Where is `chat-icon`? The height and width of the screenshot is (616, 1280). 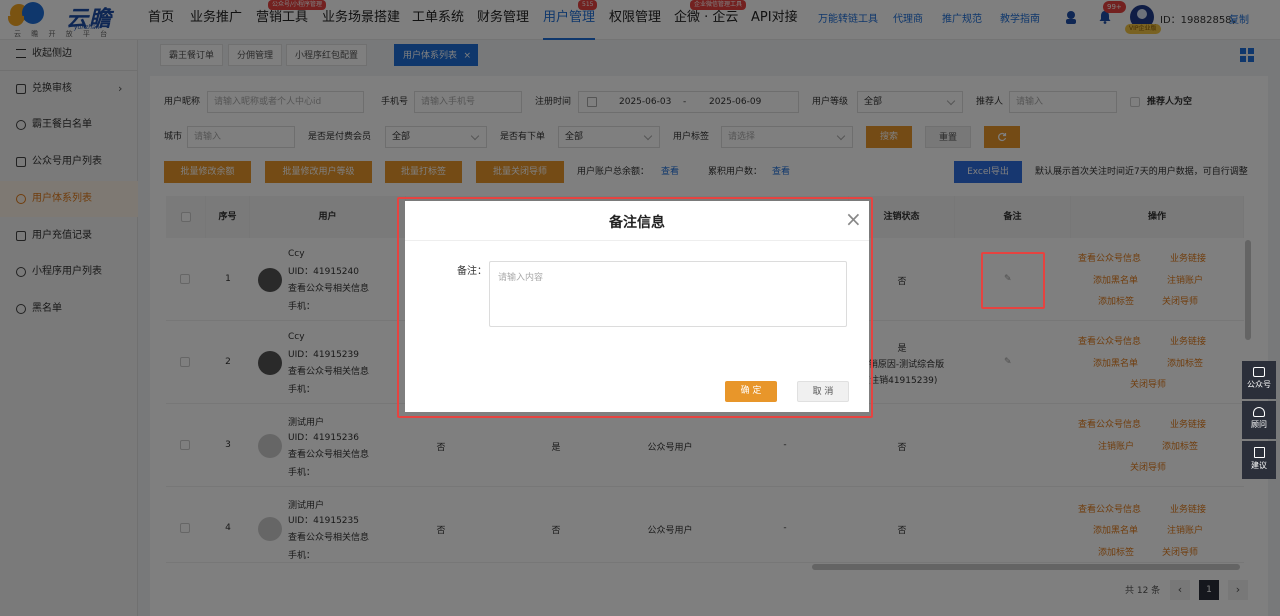 chat-icon is located at coordinates (1259, 372).